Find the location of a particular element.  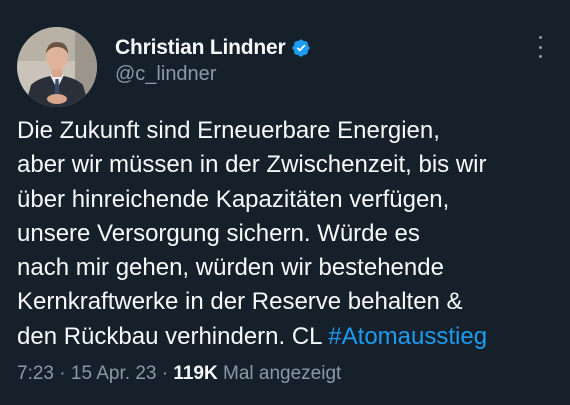

views-label: Mal angezeigt is located at coordinates (279, 373).